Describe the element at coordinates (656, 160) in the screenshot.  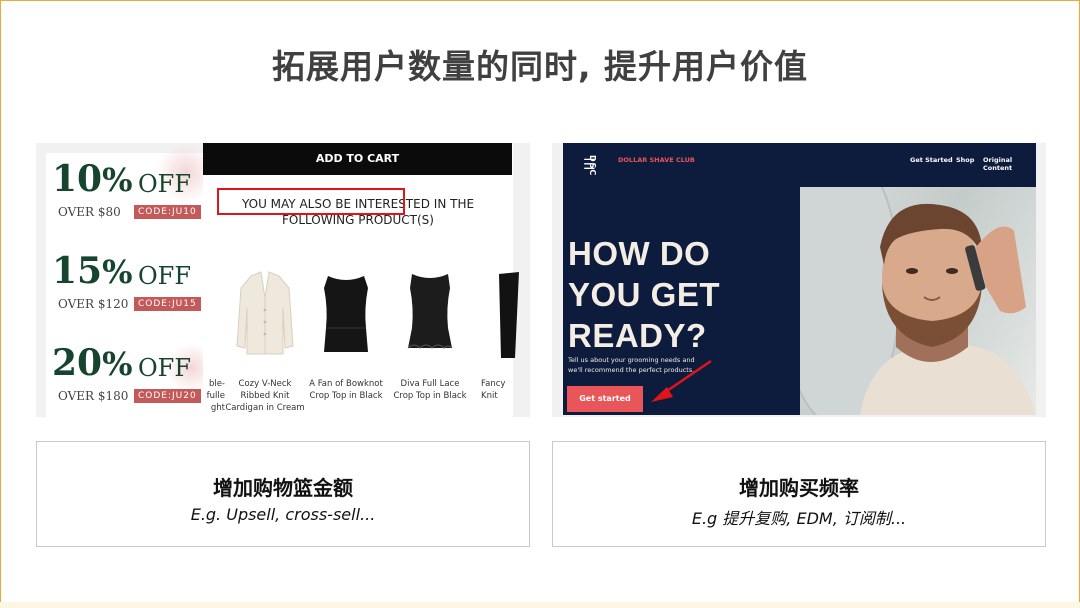
I see `dsc-brand: DOLLAR SHAVE CLUB` at that location.